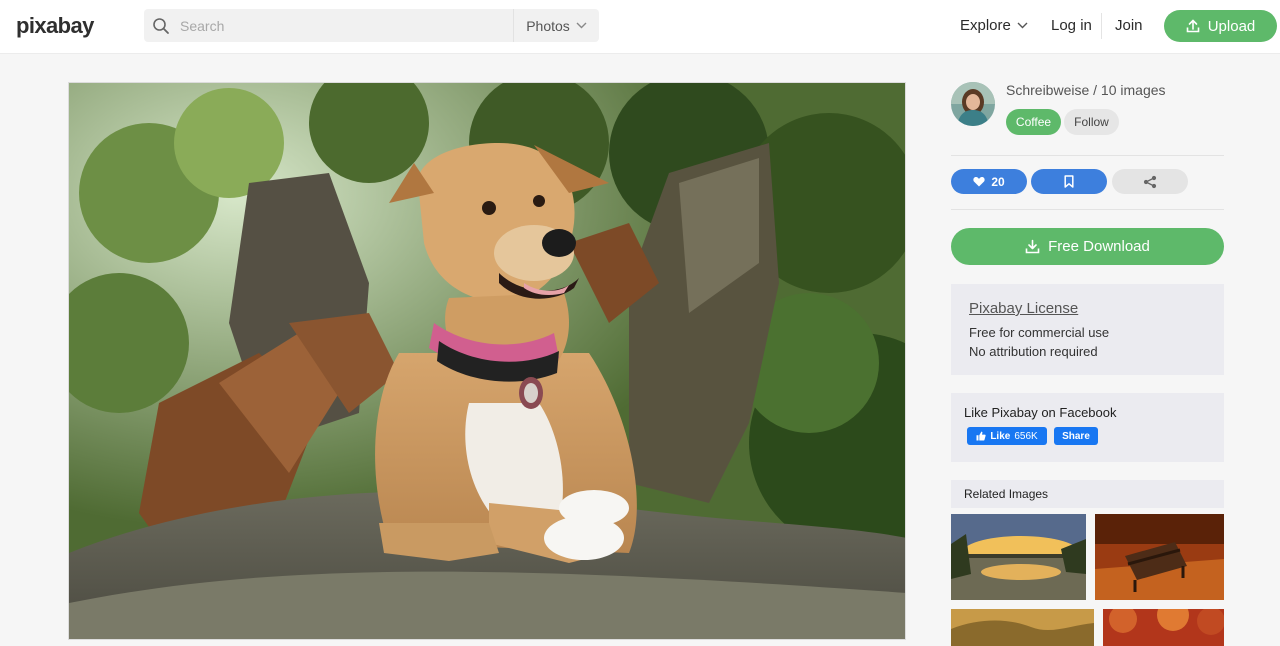  I want to click on explore-label: Explore, so click(985, 25).